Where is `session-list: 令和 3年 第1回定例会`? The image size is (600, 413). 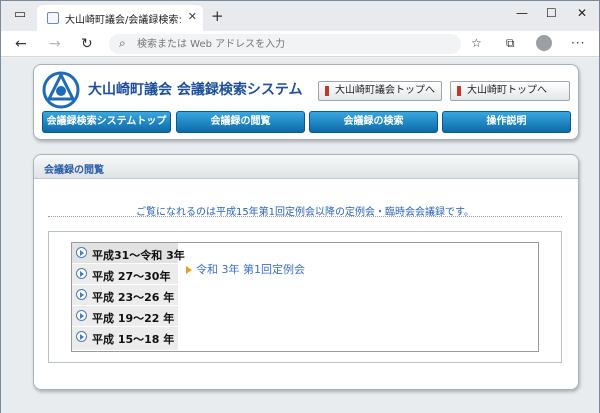
session-list: 令和 3年 第1回定例会 is located at coordinates (245, 269).